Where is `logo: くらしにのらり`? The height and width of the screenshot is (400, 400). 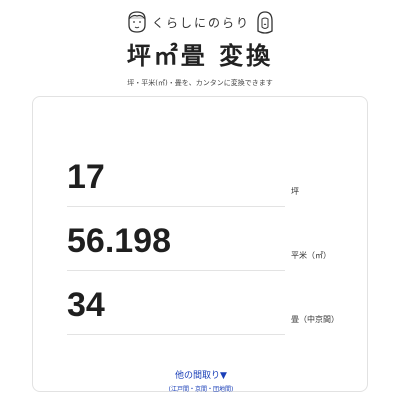 logo: くらしにのらり is located at coordinates (201, 22).